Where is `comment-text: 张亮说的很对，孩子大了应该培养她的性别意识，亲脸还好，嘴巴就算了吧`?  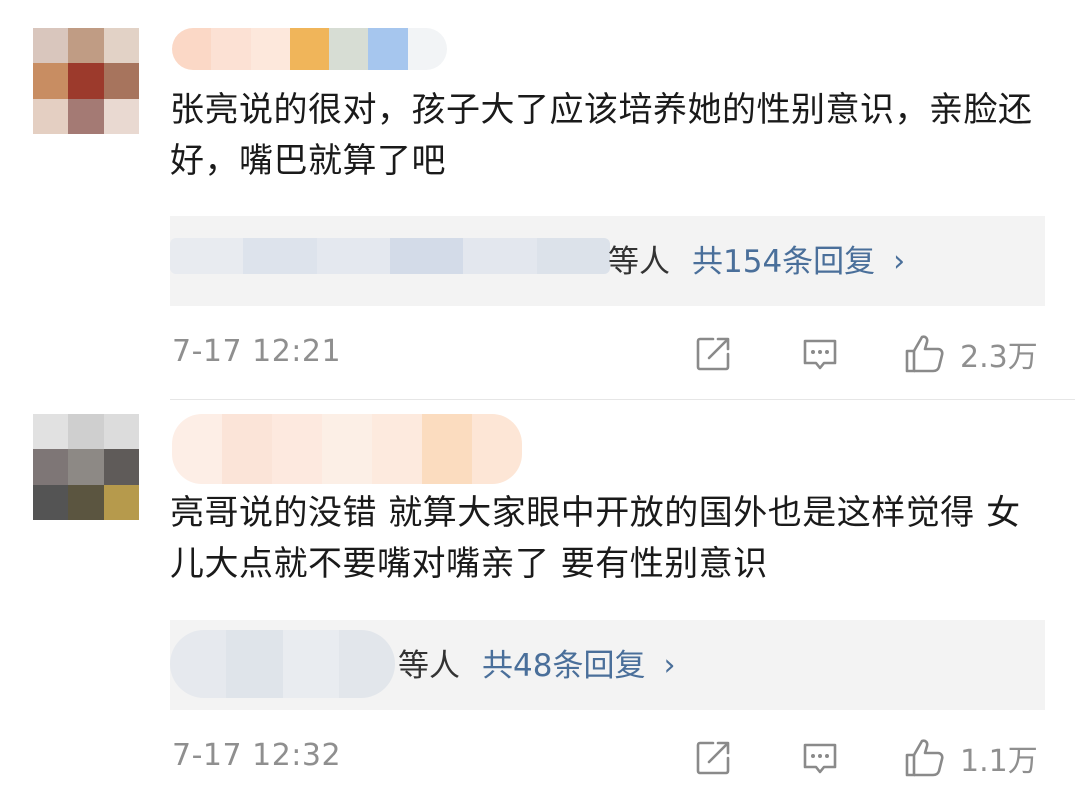 comment-text: 张亮说的很对，孩子大了应该培养她的性别意识，亲脸还好，嘴巴就算了吧 is located at coordinates (601, 135).